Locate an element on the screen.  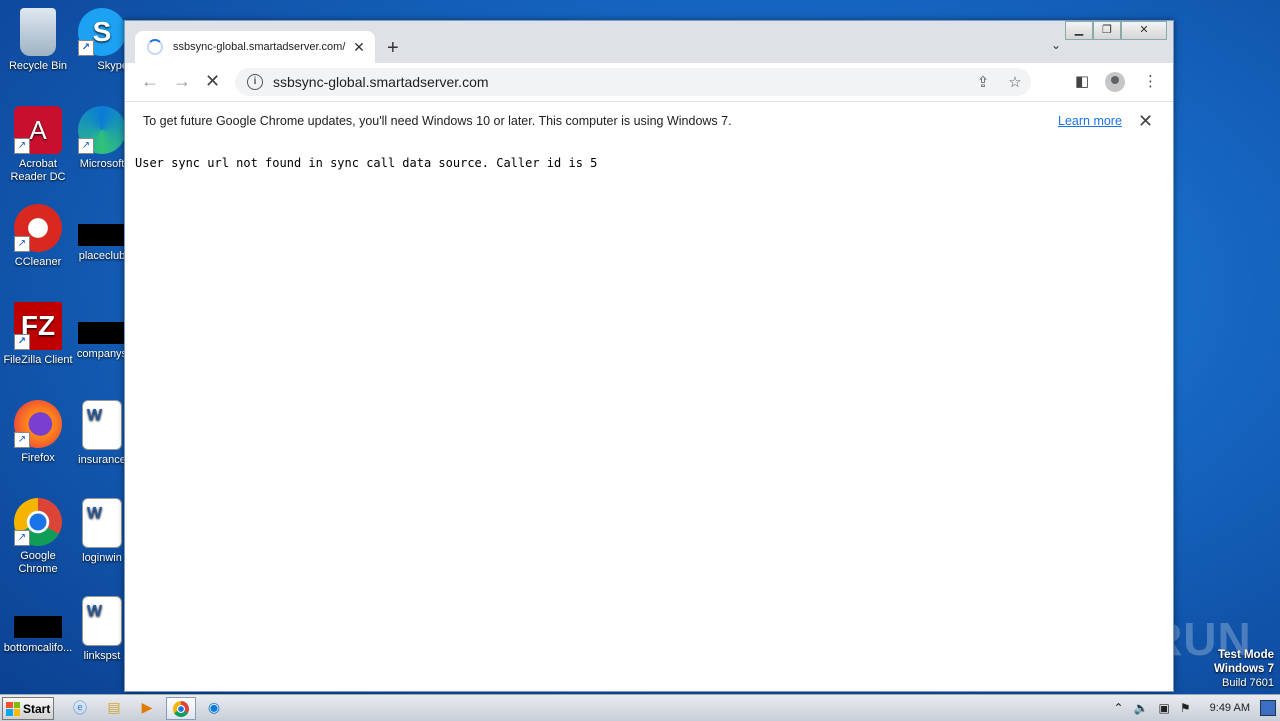
windows-logo-icon is located at coordinates (13, 708).